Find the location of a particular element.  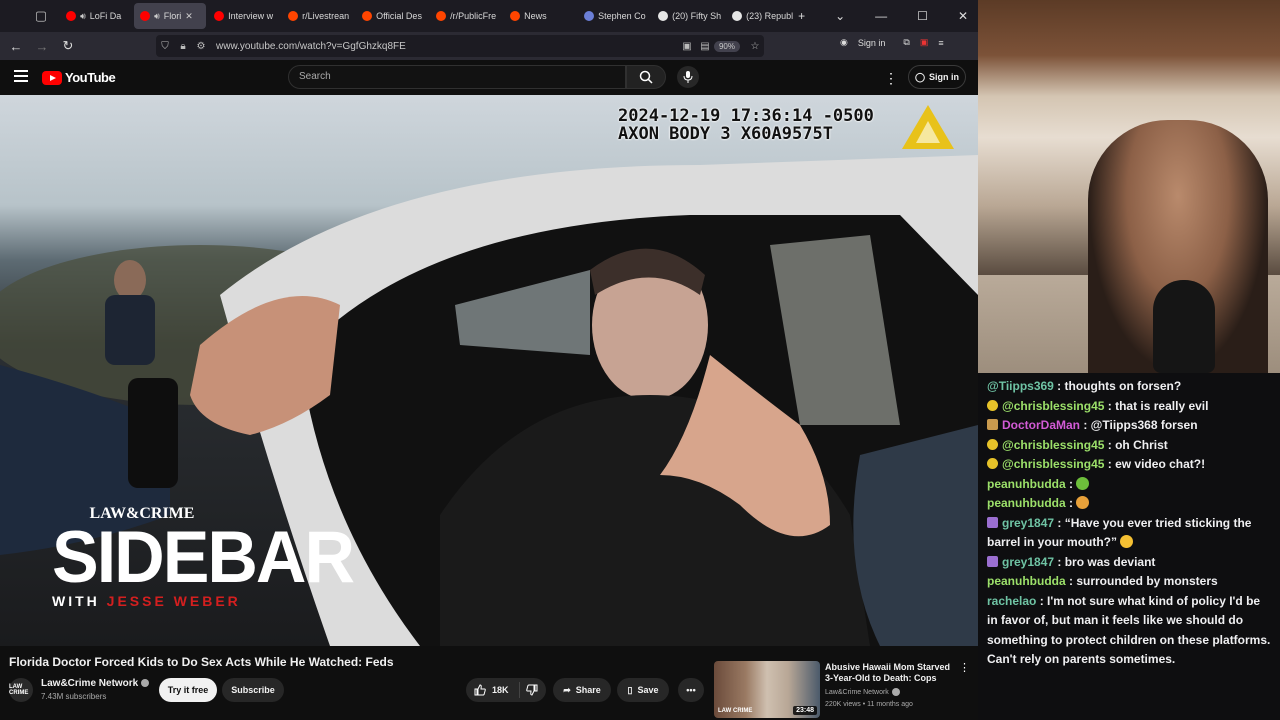

browser-signin-label: Sign in is located at coordinates (872, 43).